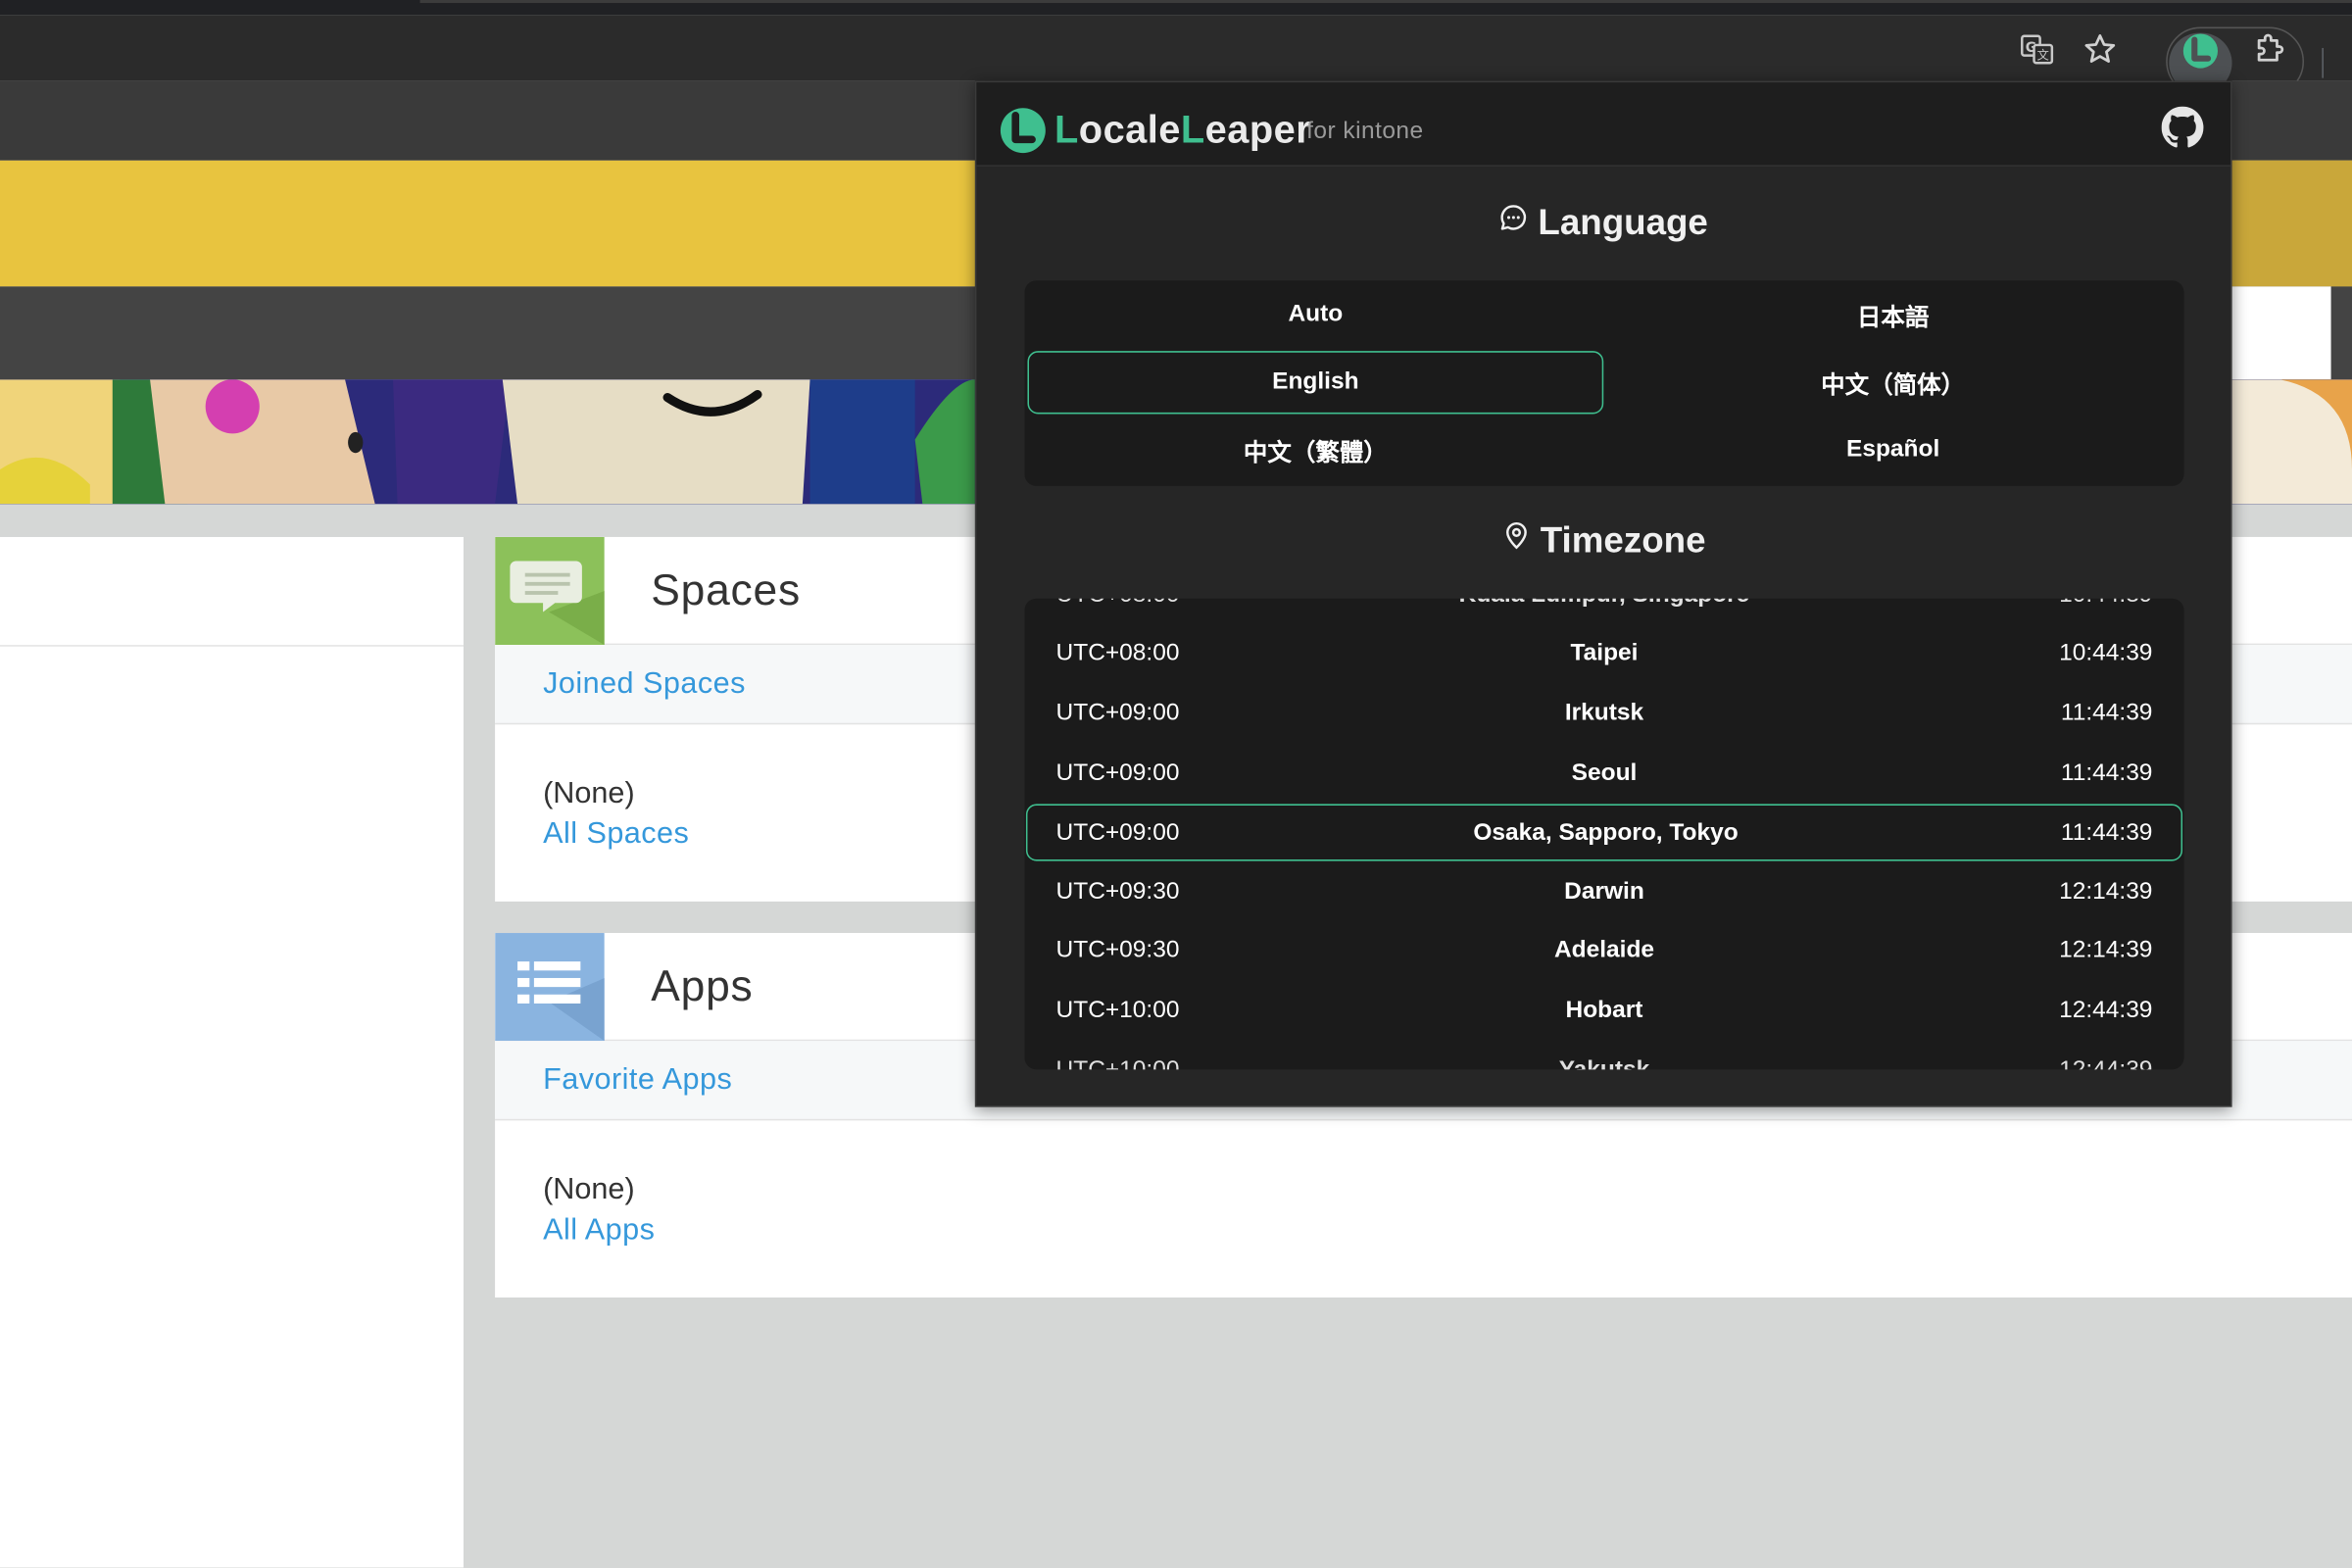  Describe the element at coordinates (637, 1080) in the screenshot. I see `favorite-apps-tab: Favorite Apps` at that location.